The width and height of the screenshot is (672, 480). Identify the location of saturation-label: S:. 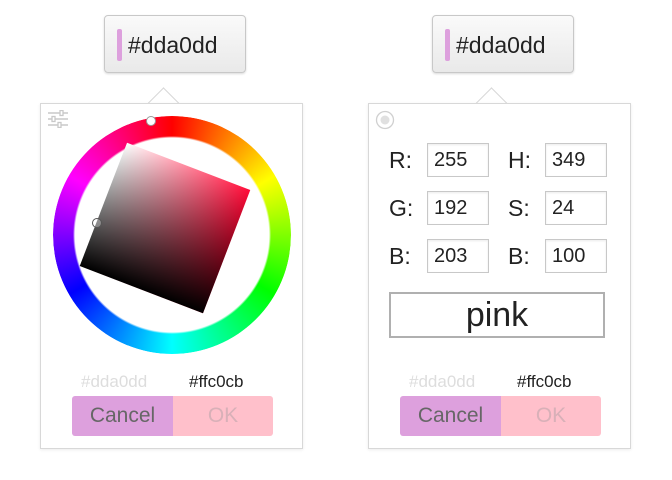
(519, 208).